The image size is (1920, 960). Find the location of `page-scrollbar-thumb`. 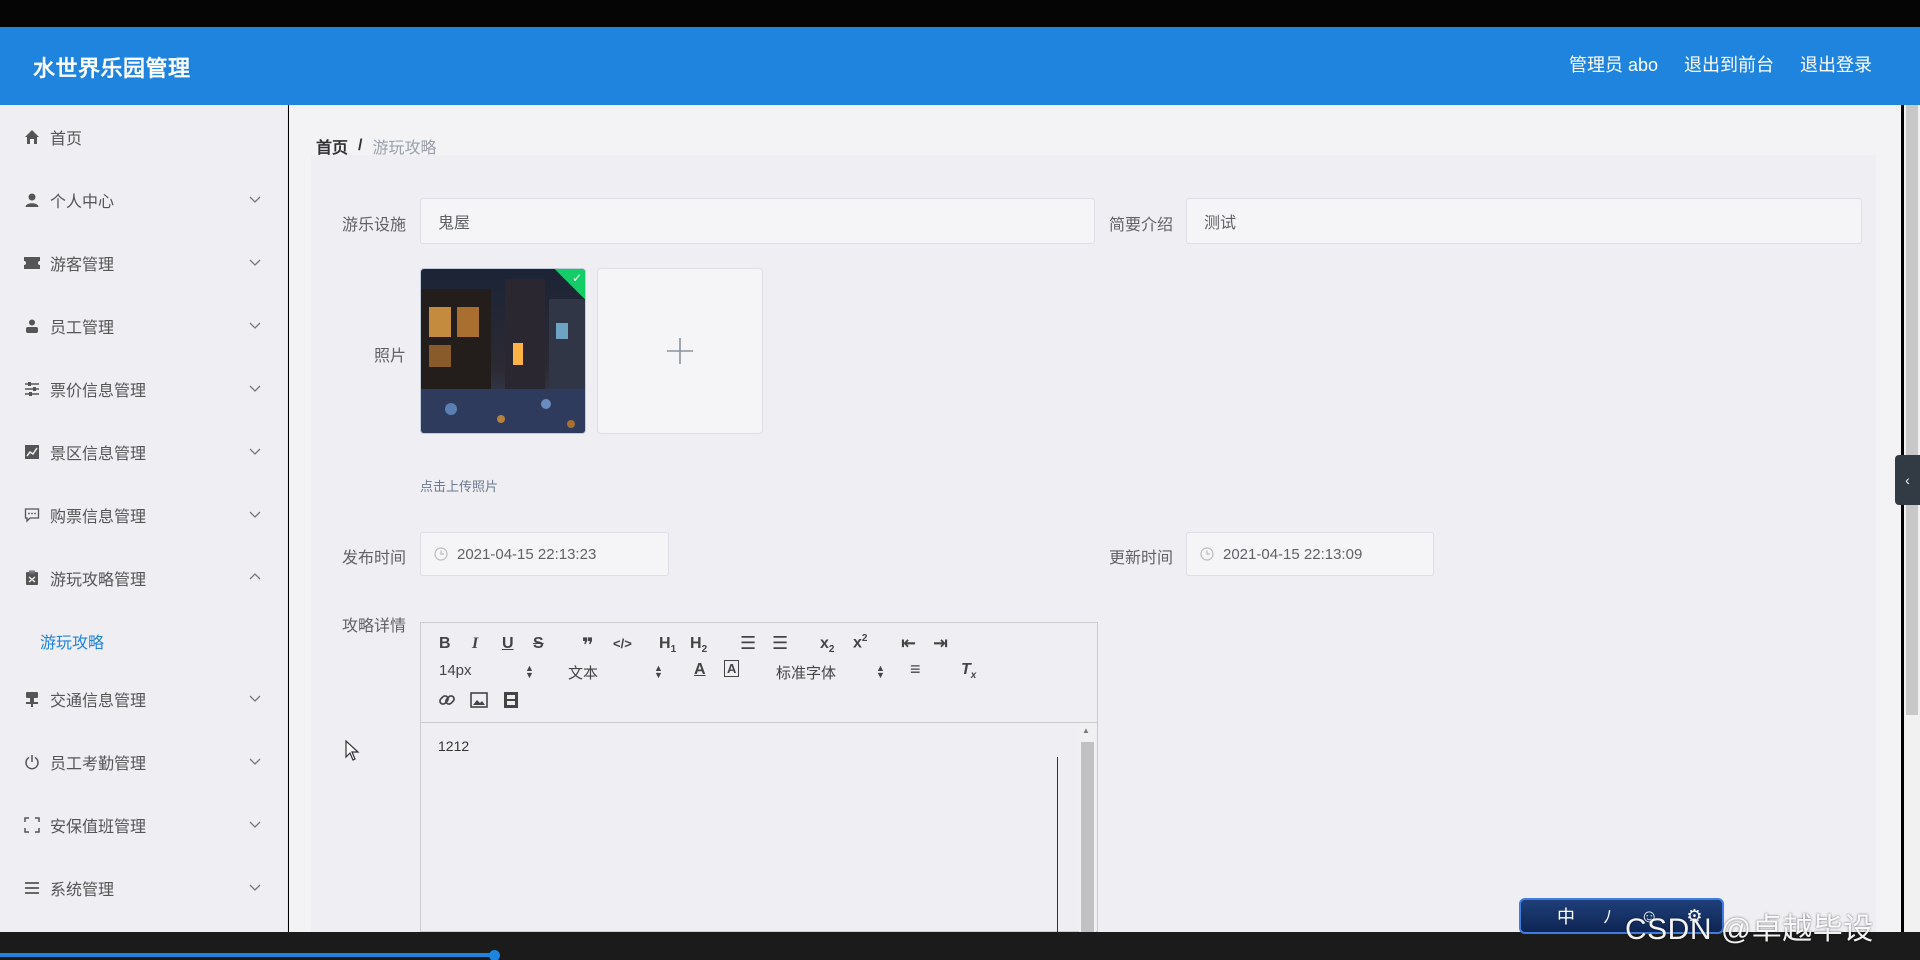

page-scrollbar-thumb is located at coordinates (1912, 410).